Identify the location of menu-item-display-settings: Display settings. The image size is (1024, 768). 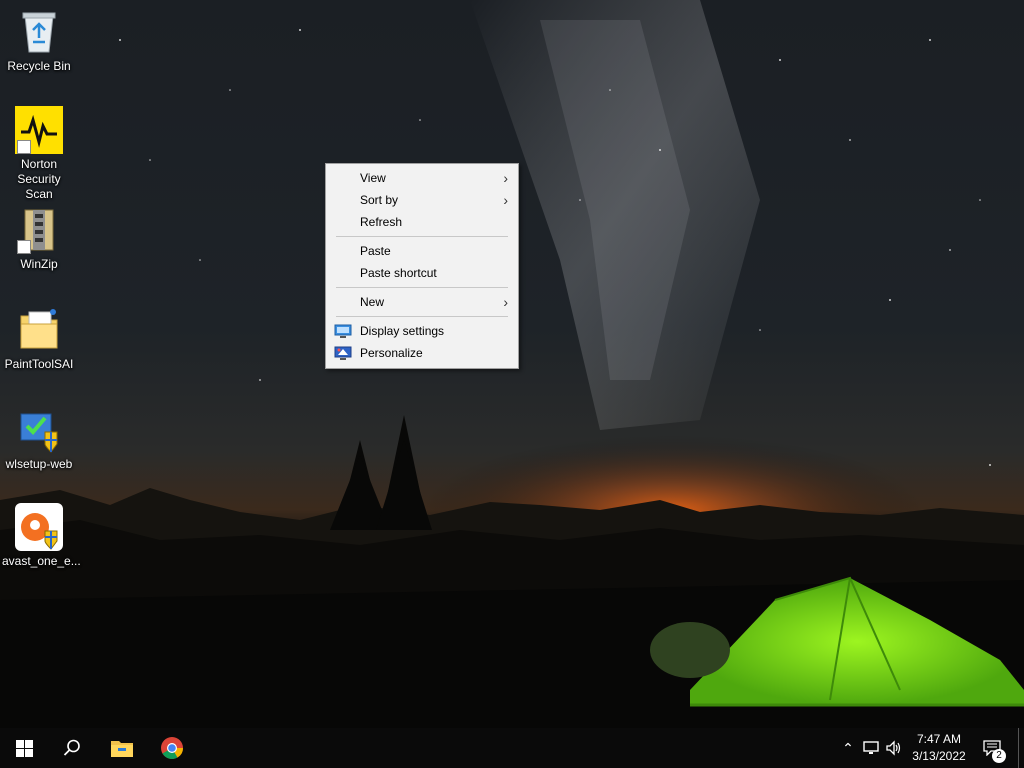
(422, 331).